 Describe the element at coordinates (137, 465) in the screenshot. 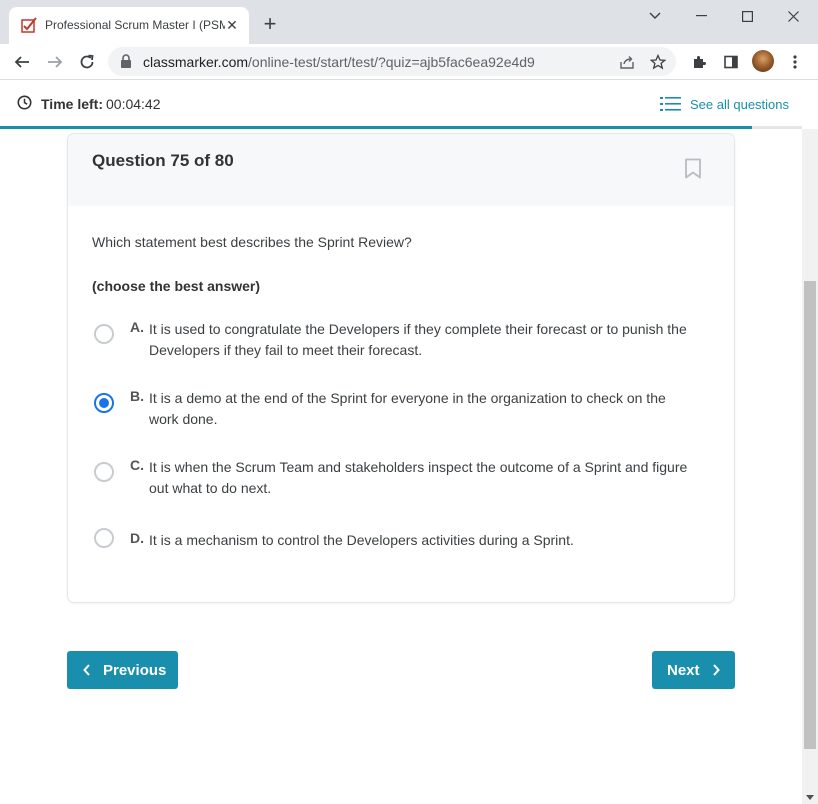

I see `option-letter: C.` at that location.